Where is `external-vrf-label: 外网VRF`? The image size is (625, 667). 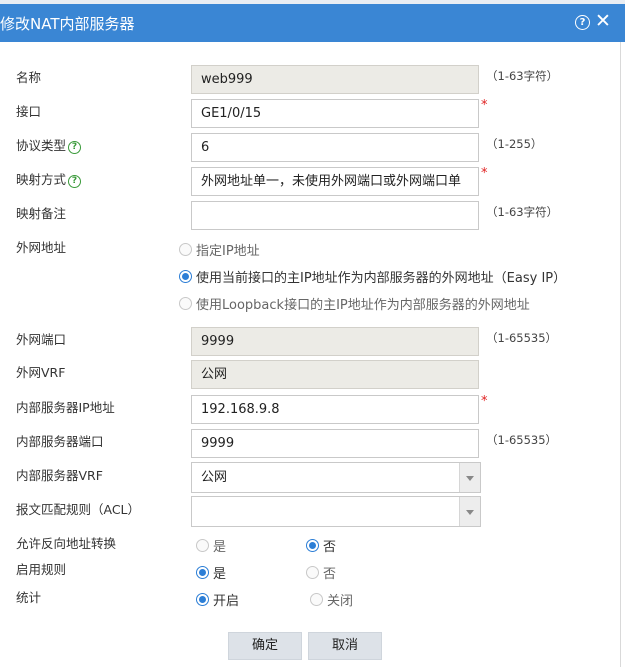
external-vrf-label: 外网VRF is located at coordinates (41, 372).